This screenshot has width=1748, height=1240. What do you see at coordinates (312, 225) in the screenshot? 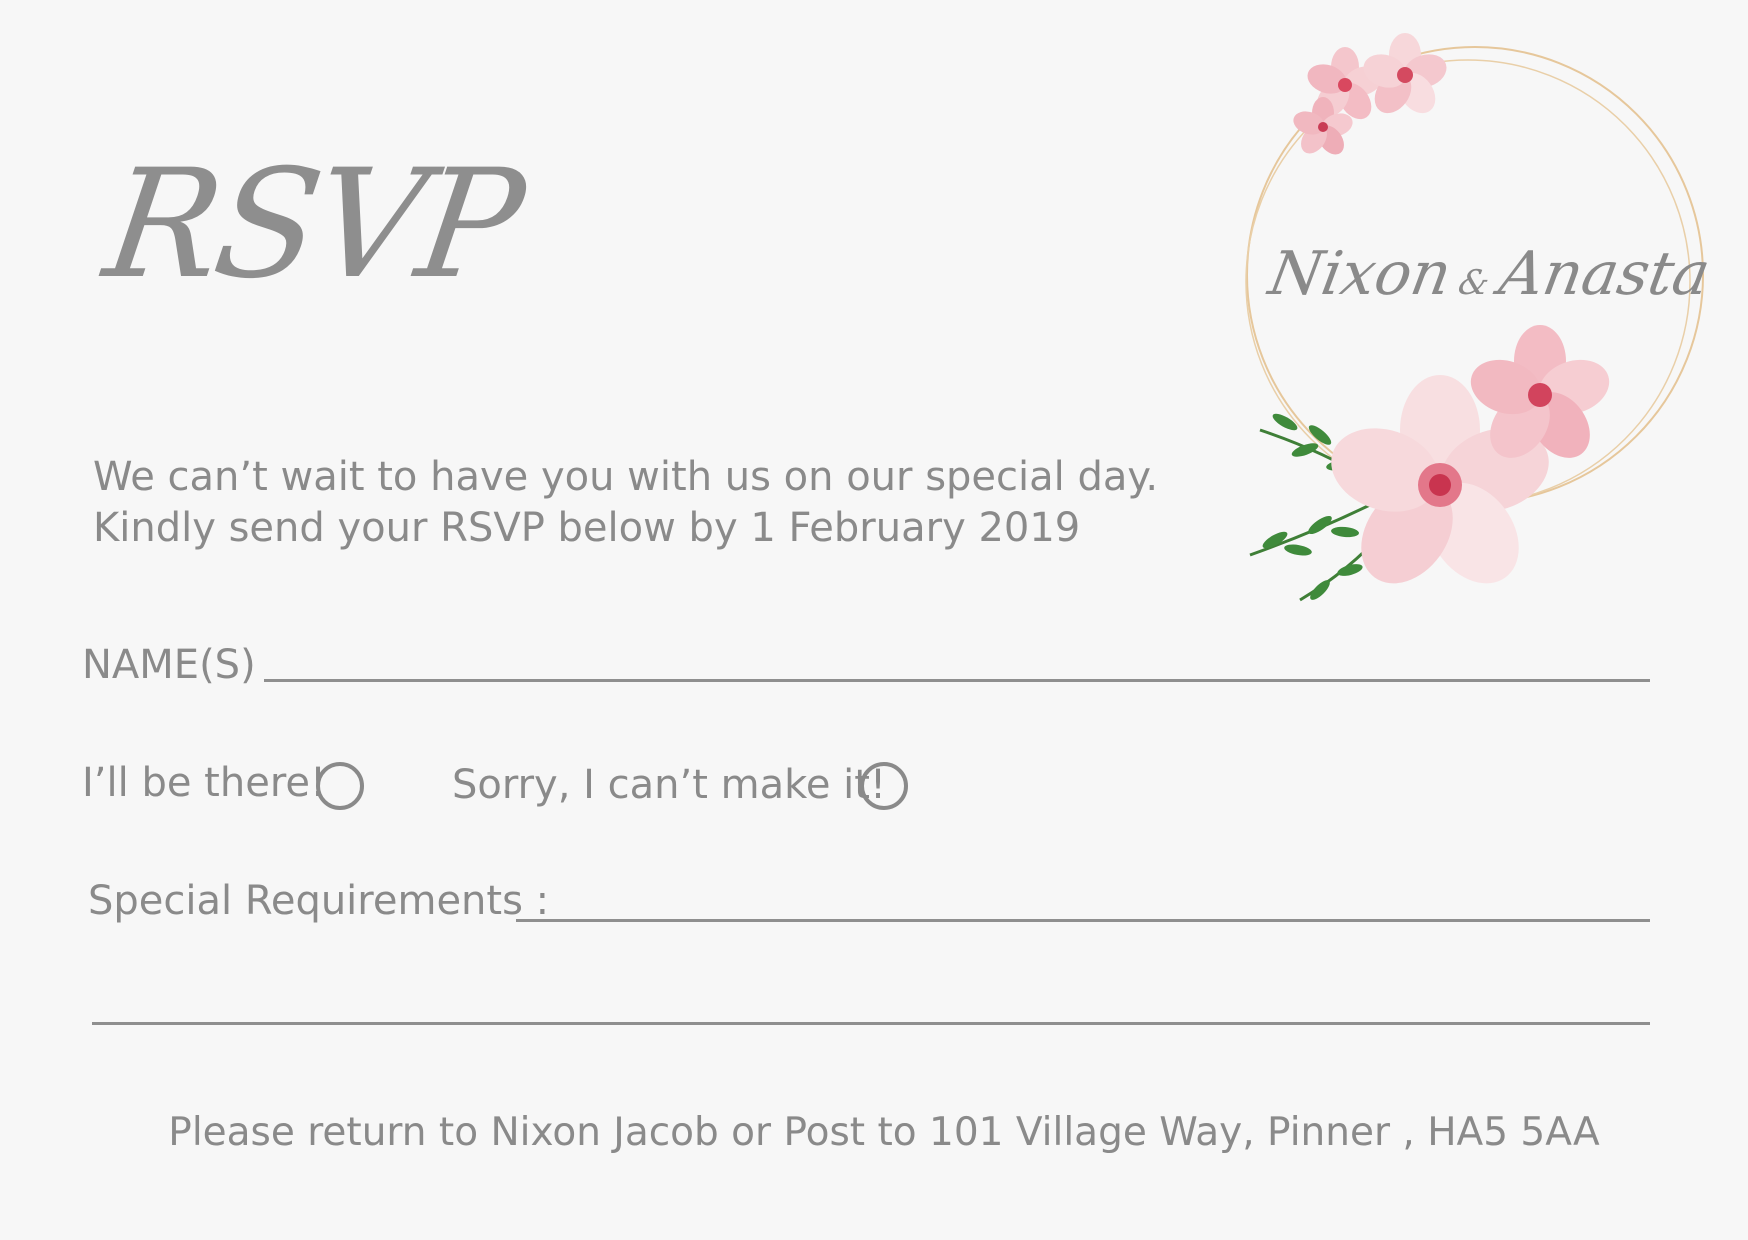
I see `rsvp-title: RSVP` at bounding box center [312, 225].